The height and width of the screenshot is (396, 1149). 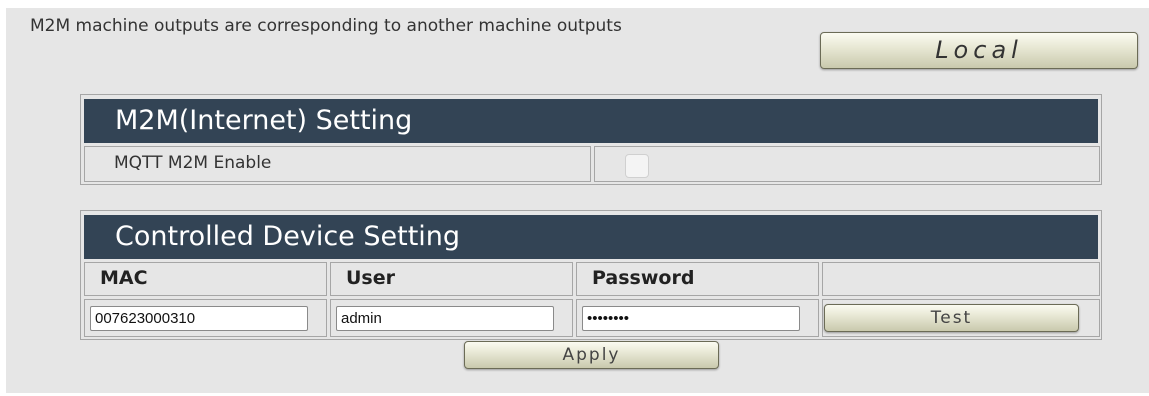 I want to click on column-header-user: User, so click(x=451, y=279).